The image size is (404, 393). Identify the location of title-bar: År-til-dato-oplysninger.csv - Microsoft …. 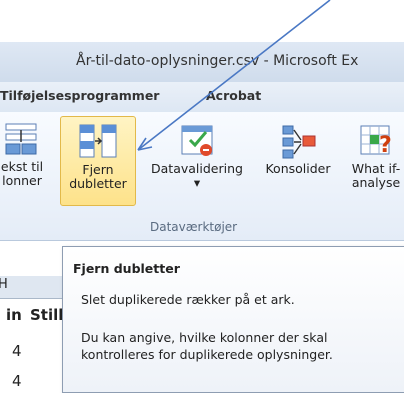
(202, 62).